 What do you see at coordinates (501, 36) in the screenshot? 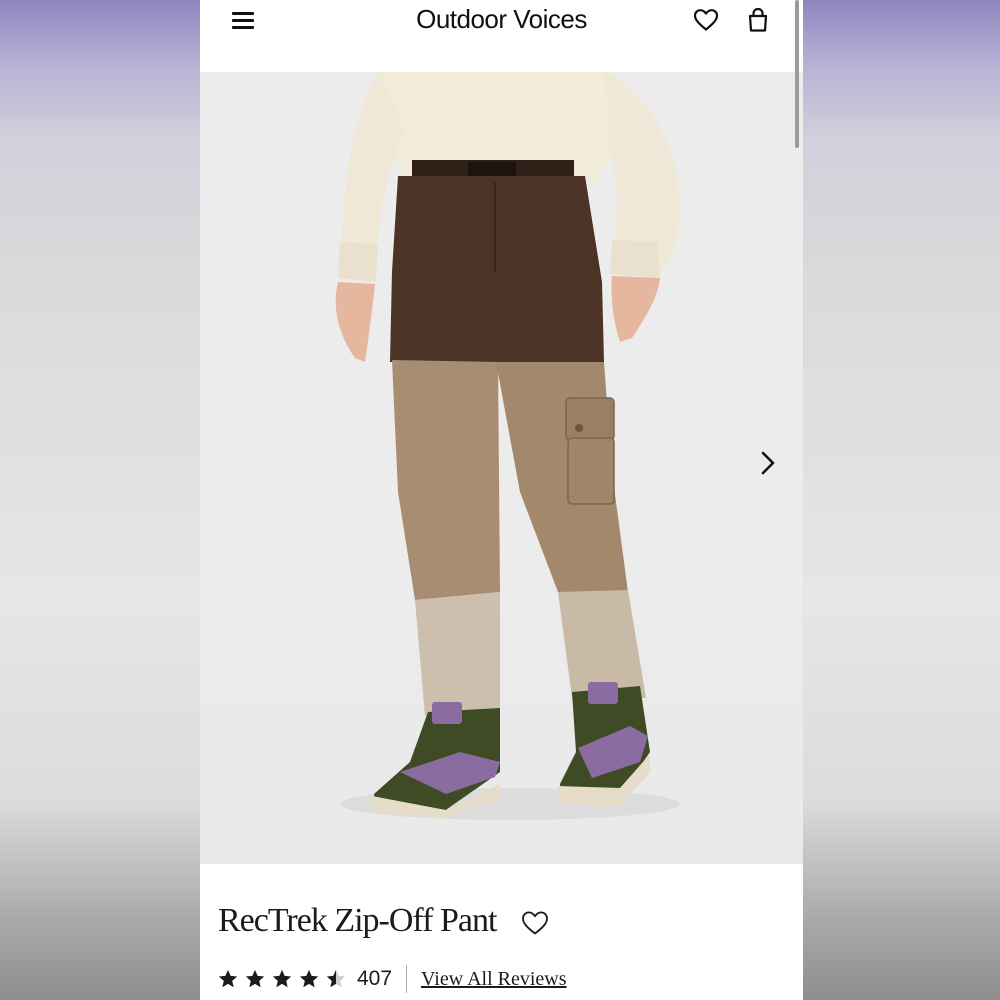
I see `site-header: Outdoor Voices` at bounding box center [501, 36].